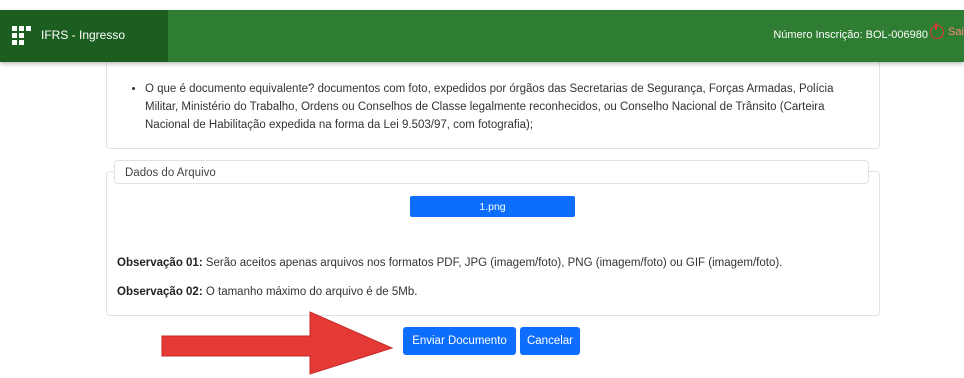 This screenshot has height=378, width=964. What do you see at coordinates (459, 341) in the screenshot?
I see `send-document-button: Enviar Documento` at bounding box center [459, 341].